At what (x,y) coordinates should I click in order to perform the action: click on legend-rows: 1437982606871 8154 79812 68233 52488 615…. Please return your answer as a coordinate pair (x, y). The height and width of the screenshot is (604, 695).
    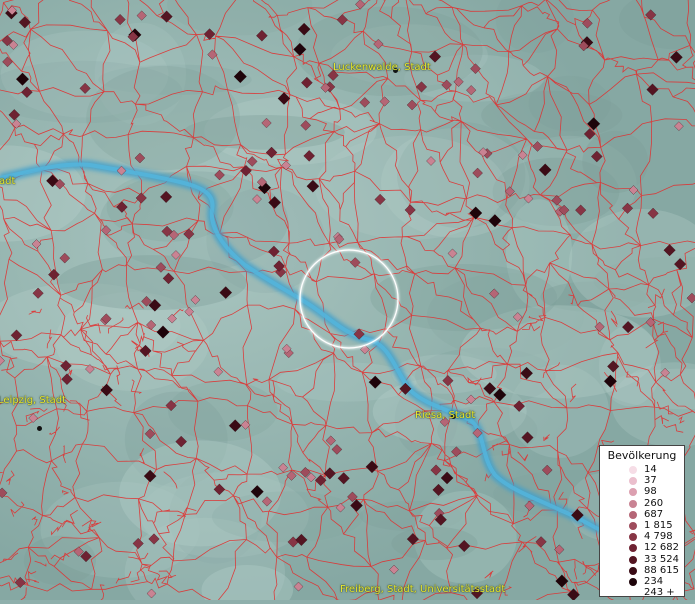
    Looking at the image, I should click on (642, 525).